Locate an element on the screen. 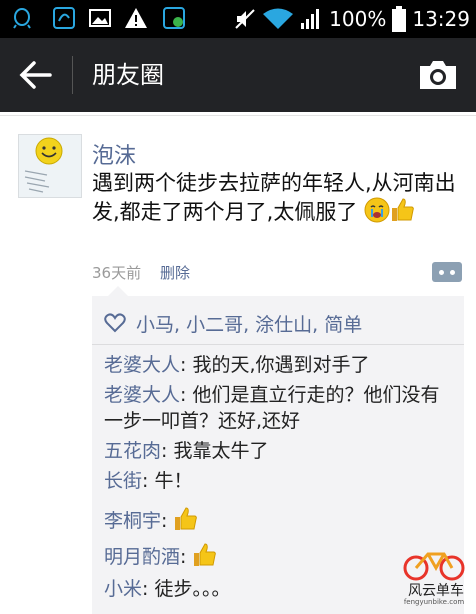 Image resolution: width=476 pixels, height=614 pixels. comment-item: 老婆大人: 他们是直立行走的？他们没有一步一叩首？还好,还好 is located at coordinates (279, 408).